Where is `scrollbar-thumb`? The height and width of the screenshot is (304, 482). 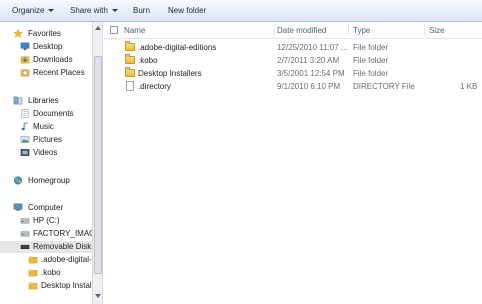
scrollbar-thumb is located at coordinates (98, 165).